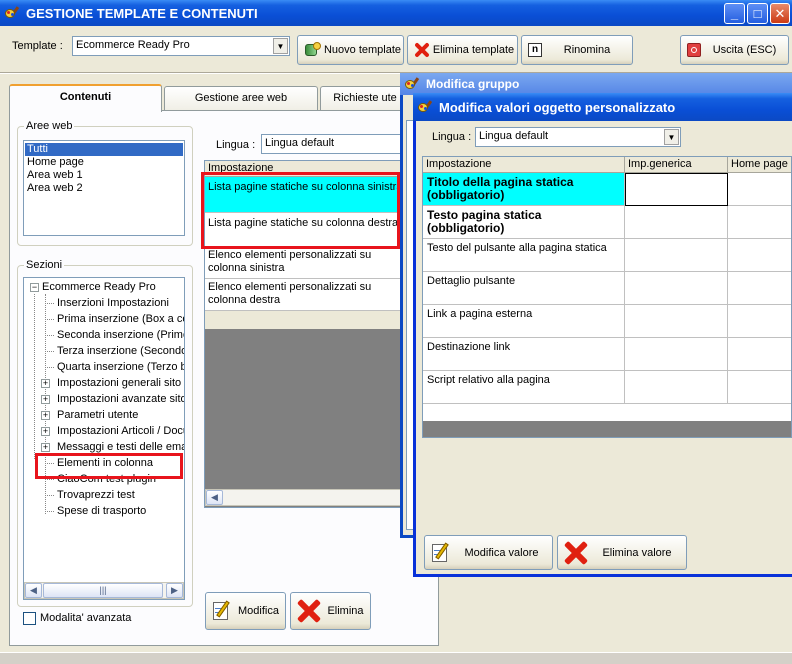 Image resolution: width=792 pixels, height=664 pixels. What do you see at coordinates (488, 552) in the screenshot?
I see `modifica-valore-button: Modifica valore` at bounding box center [488, 552].